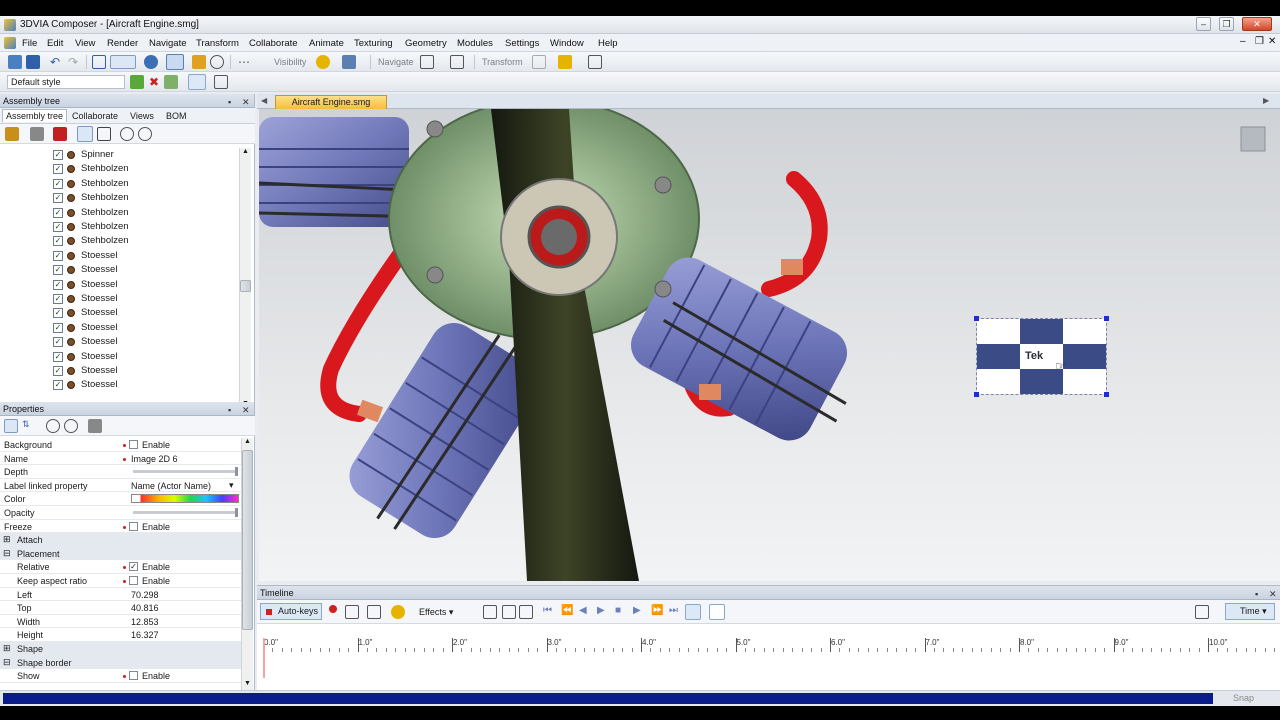 This screenshot has height=720, width=1280. I want to click on scroll-down-icon: ▼, so click(247, 683).